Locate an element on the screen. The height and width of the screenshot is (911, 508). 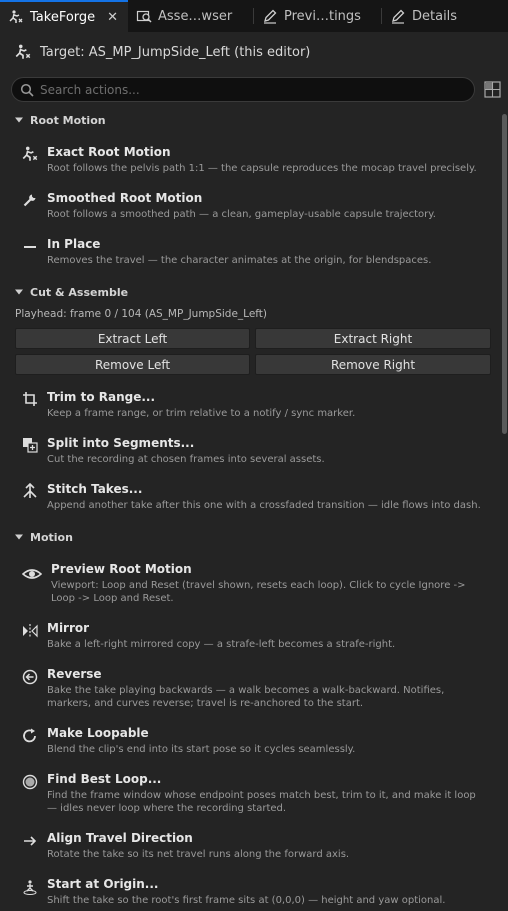
mirror-icon is located at coordinates (30, 631).